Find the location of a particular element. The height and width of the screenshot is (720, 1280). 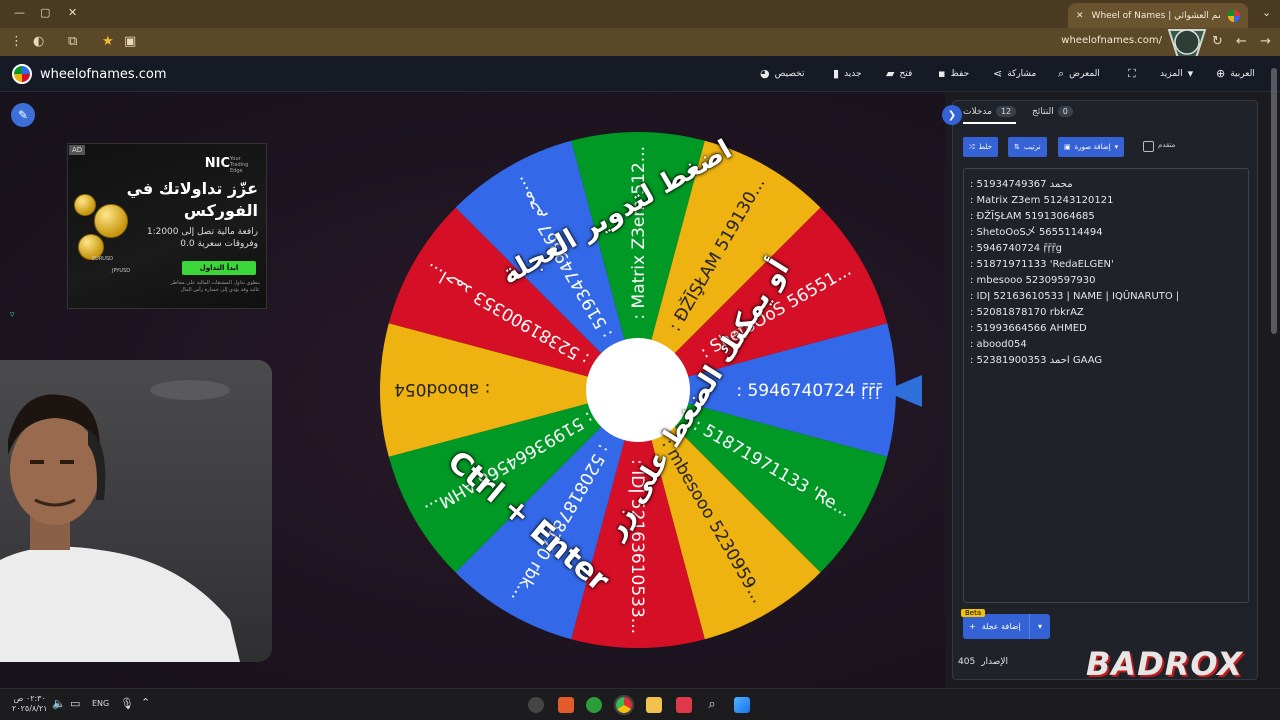

fullscreen-icon: ⛶ is located at coordinates (1132, 73).